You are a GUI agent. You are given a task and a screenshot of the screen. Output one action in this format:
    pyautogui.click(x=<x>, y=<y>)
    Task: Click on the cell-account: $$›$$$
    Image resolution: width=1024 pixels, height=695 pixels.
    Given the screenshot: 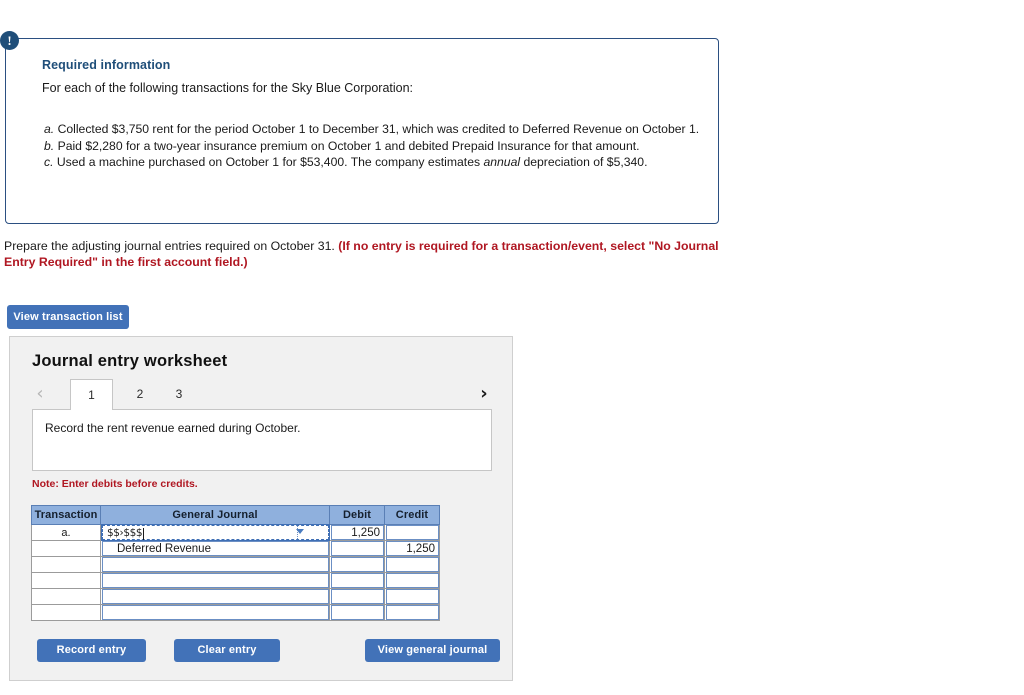 What is the action you would take?
    pyautogui.click(x=215, y=532)
    